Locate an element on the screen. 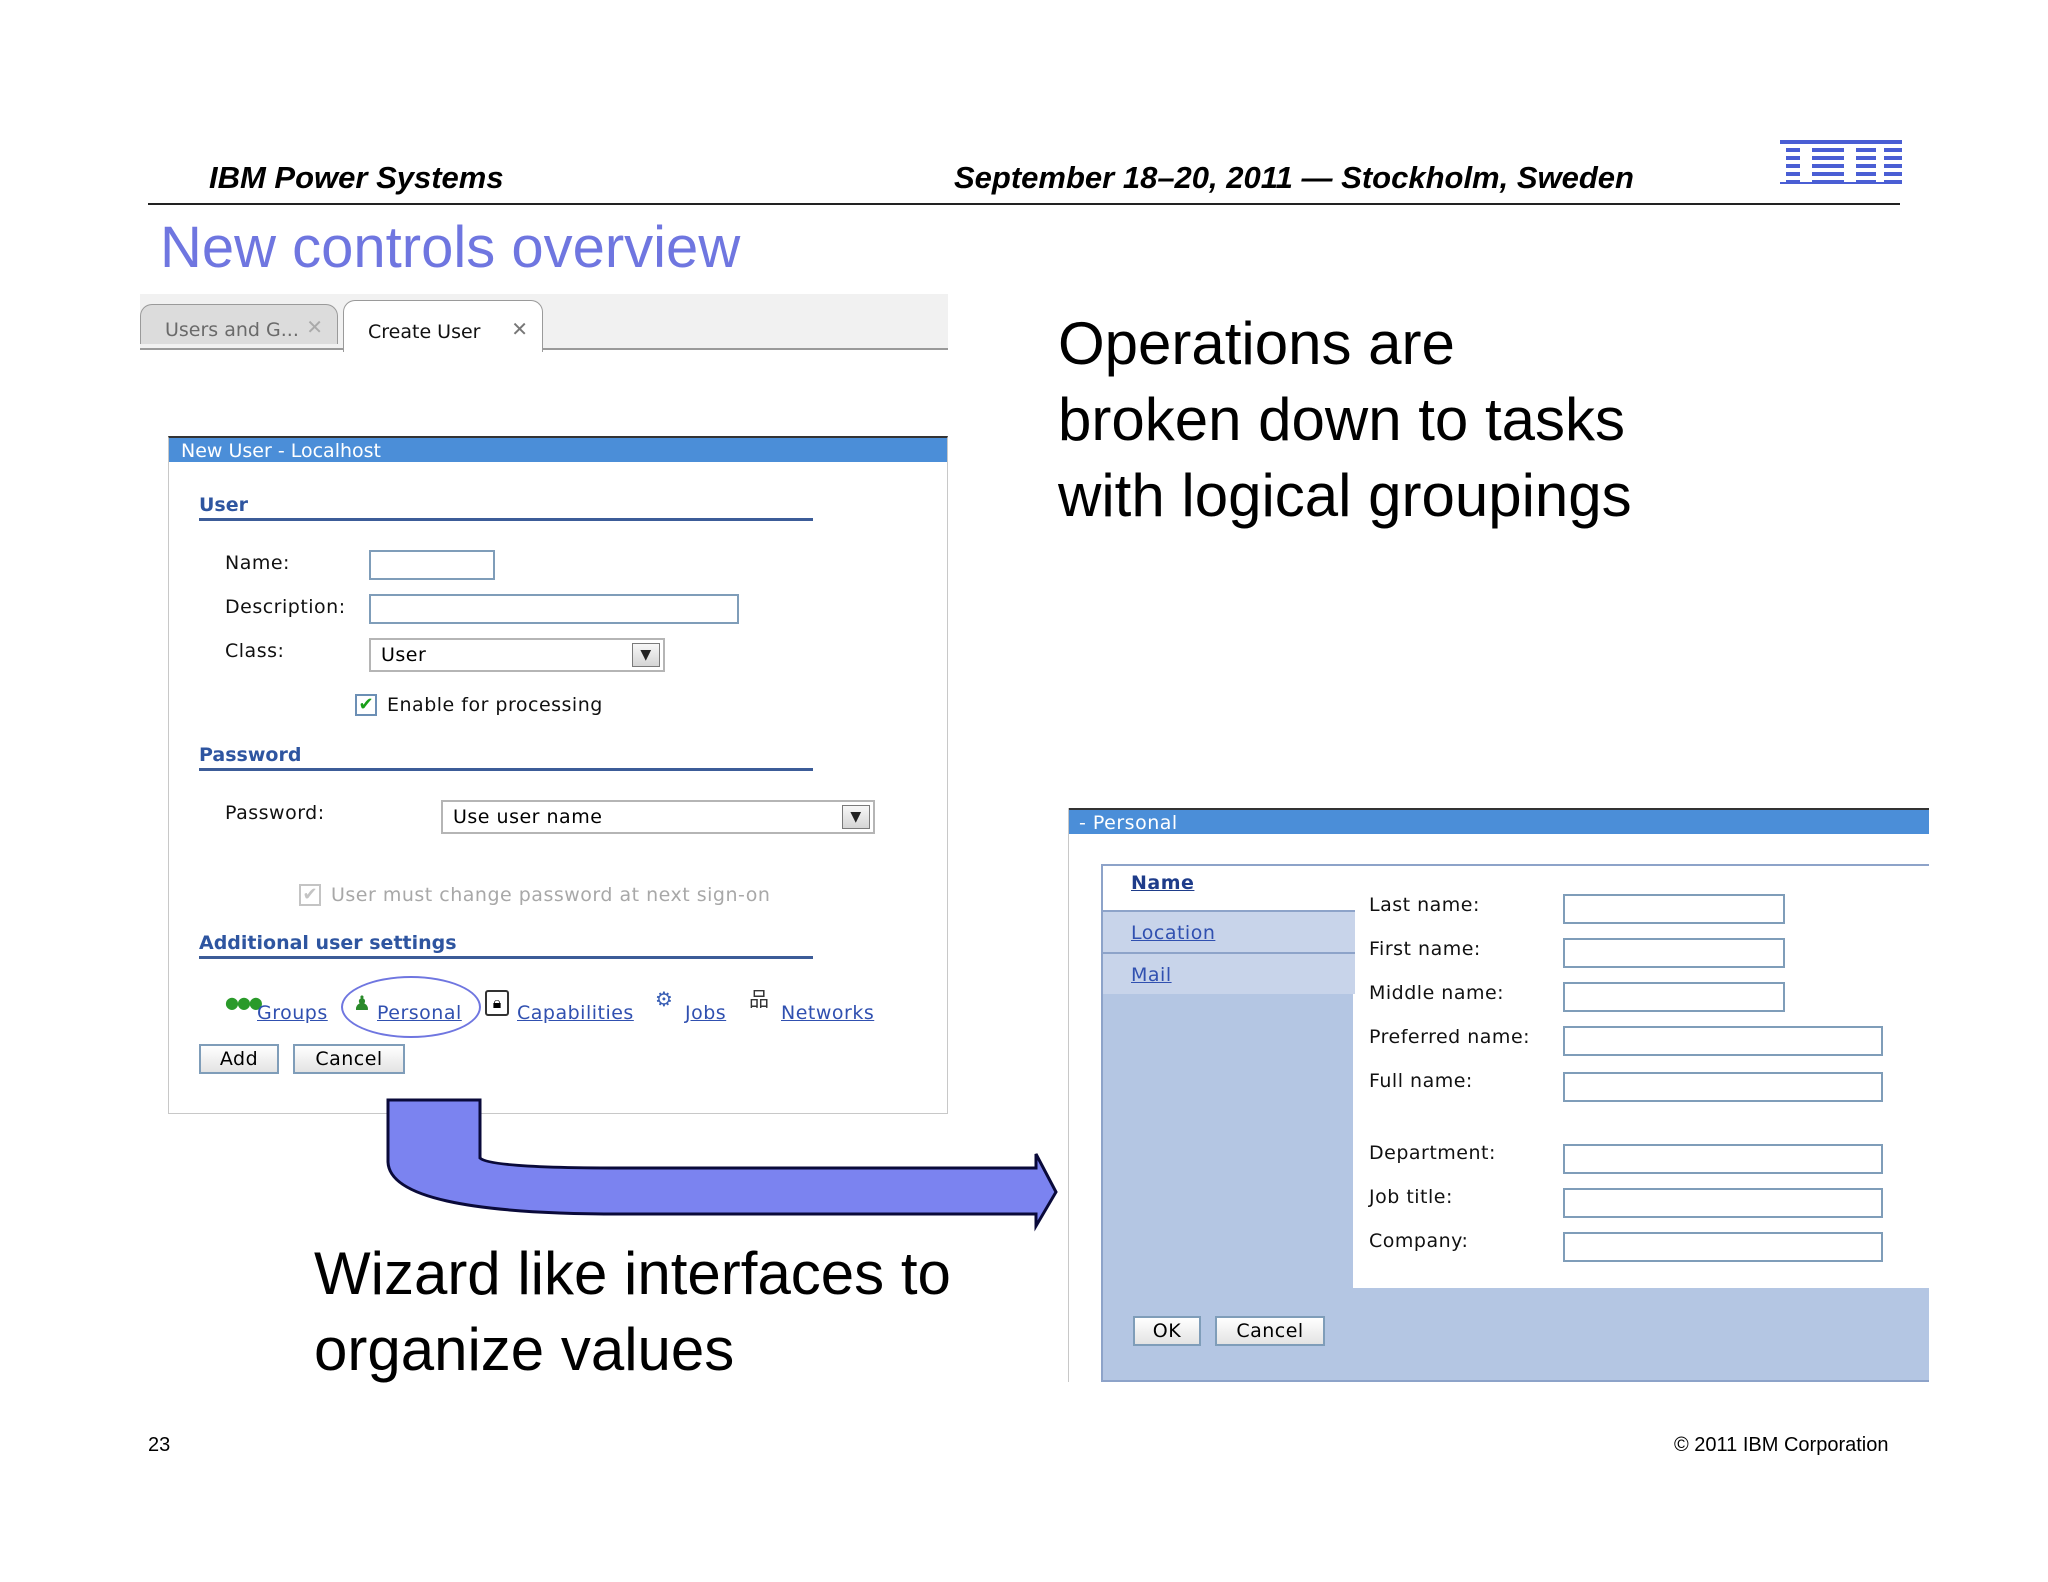 This screenshot has width=2048, height=1582. callout-line: Operations are is located at coordinates (1256, 343).